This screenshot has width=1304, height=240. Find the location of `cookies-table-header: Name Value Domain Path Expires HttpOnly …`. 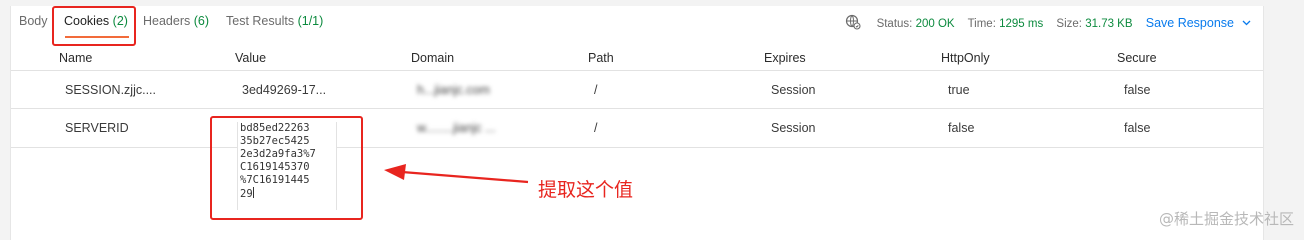

cookies-table-header: Name Value Domain Path Expires HttpOnly … is located at coordinates (637, 57).